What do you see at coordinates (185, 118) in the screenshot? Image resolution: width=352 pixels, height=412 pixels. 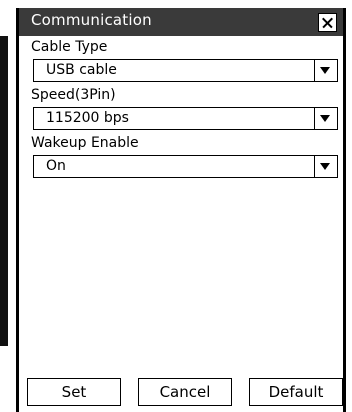 I see `speed-select: 115200 bps` at bounding box center [185, 118].